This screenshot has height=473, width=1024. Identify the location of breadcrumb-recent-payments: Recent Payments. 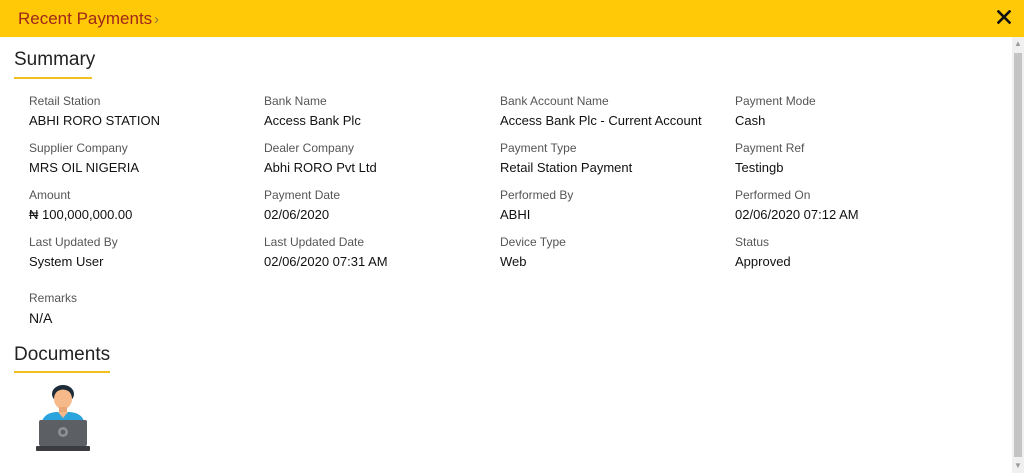
(85, 19).